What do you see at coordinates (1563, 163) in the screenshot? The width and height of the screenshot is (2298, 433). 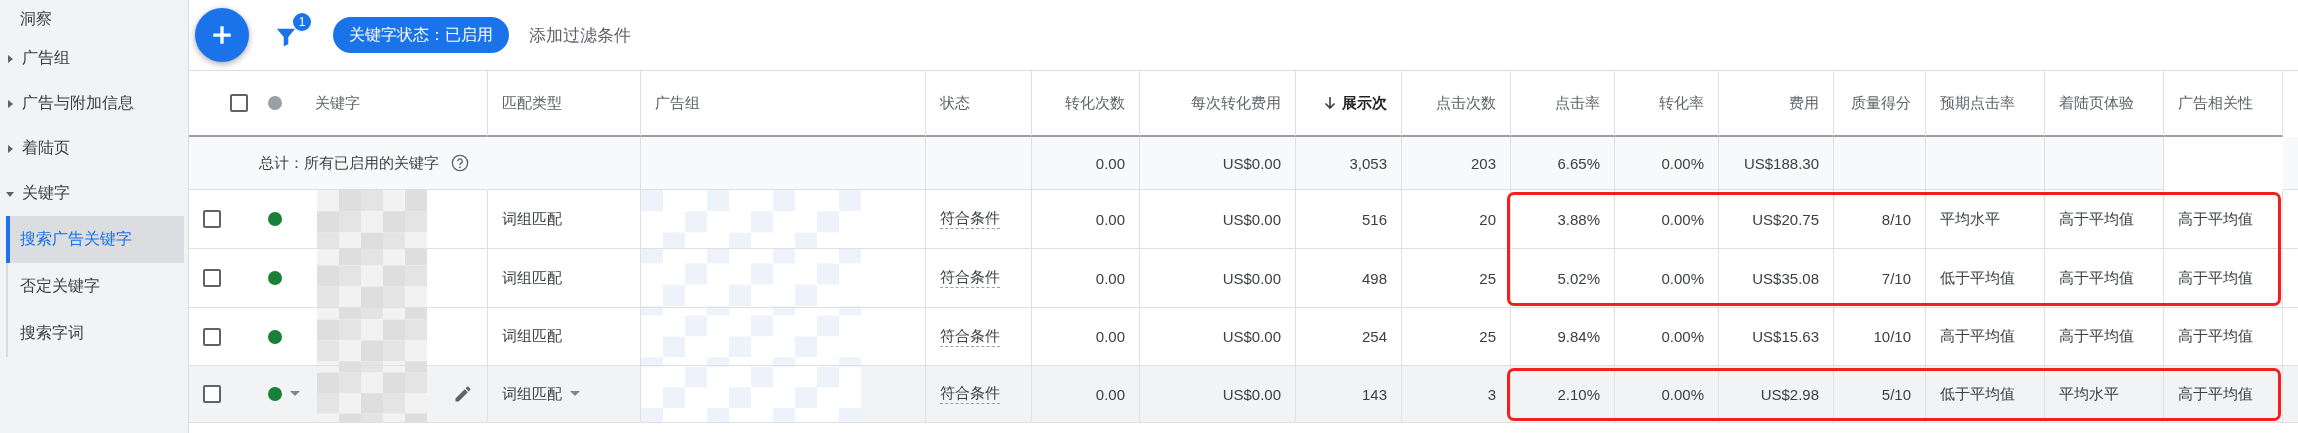 I see `table-cell: 6.65%` at bounding box center [1563, 163].